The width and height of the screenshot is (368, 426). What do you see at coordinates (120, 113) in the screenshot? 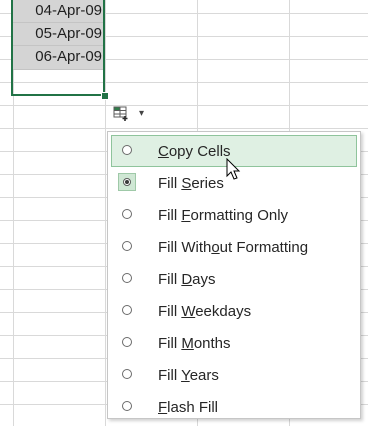
I see `autofill-options-icon` at bounding box center [120, 113].